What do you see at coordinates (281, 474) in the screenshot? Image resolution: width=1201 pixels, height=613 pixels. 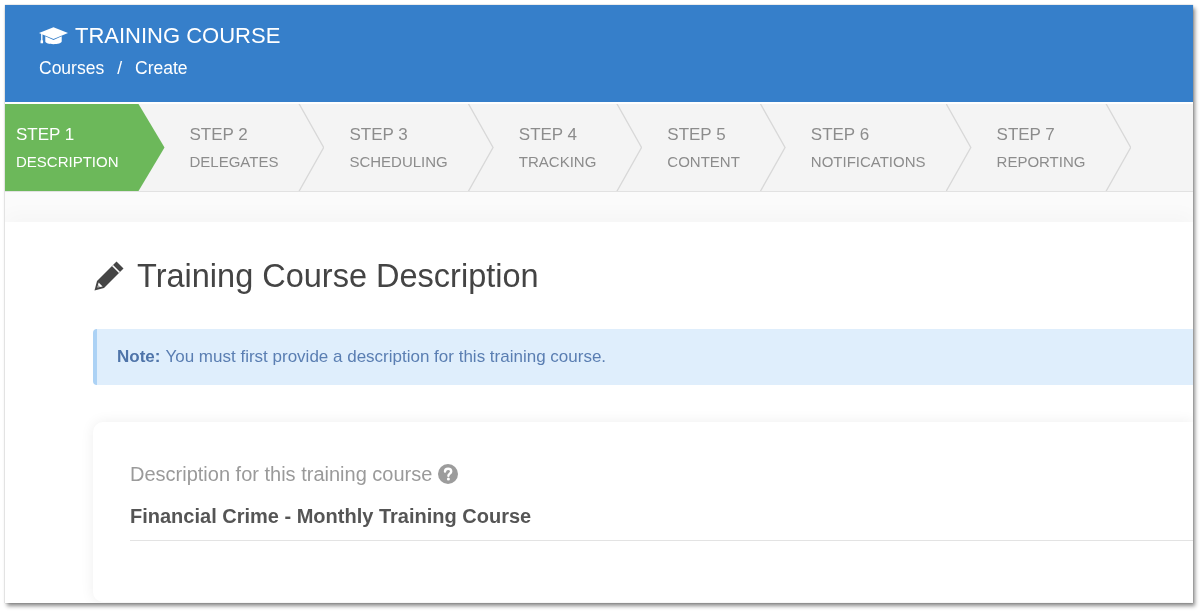 I see `field-label: Description for this training course` at bounding box center [281, 474].